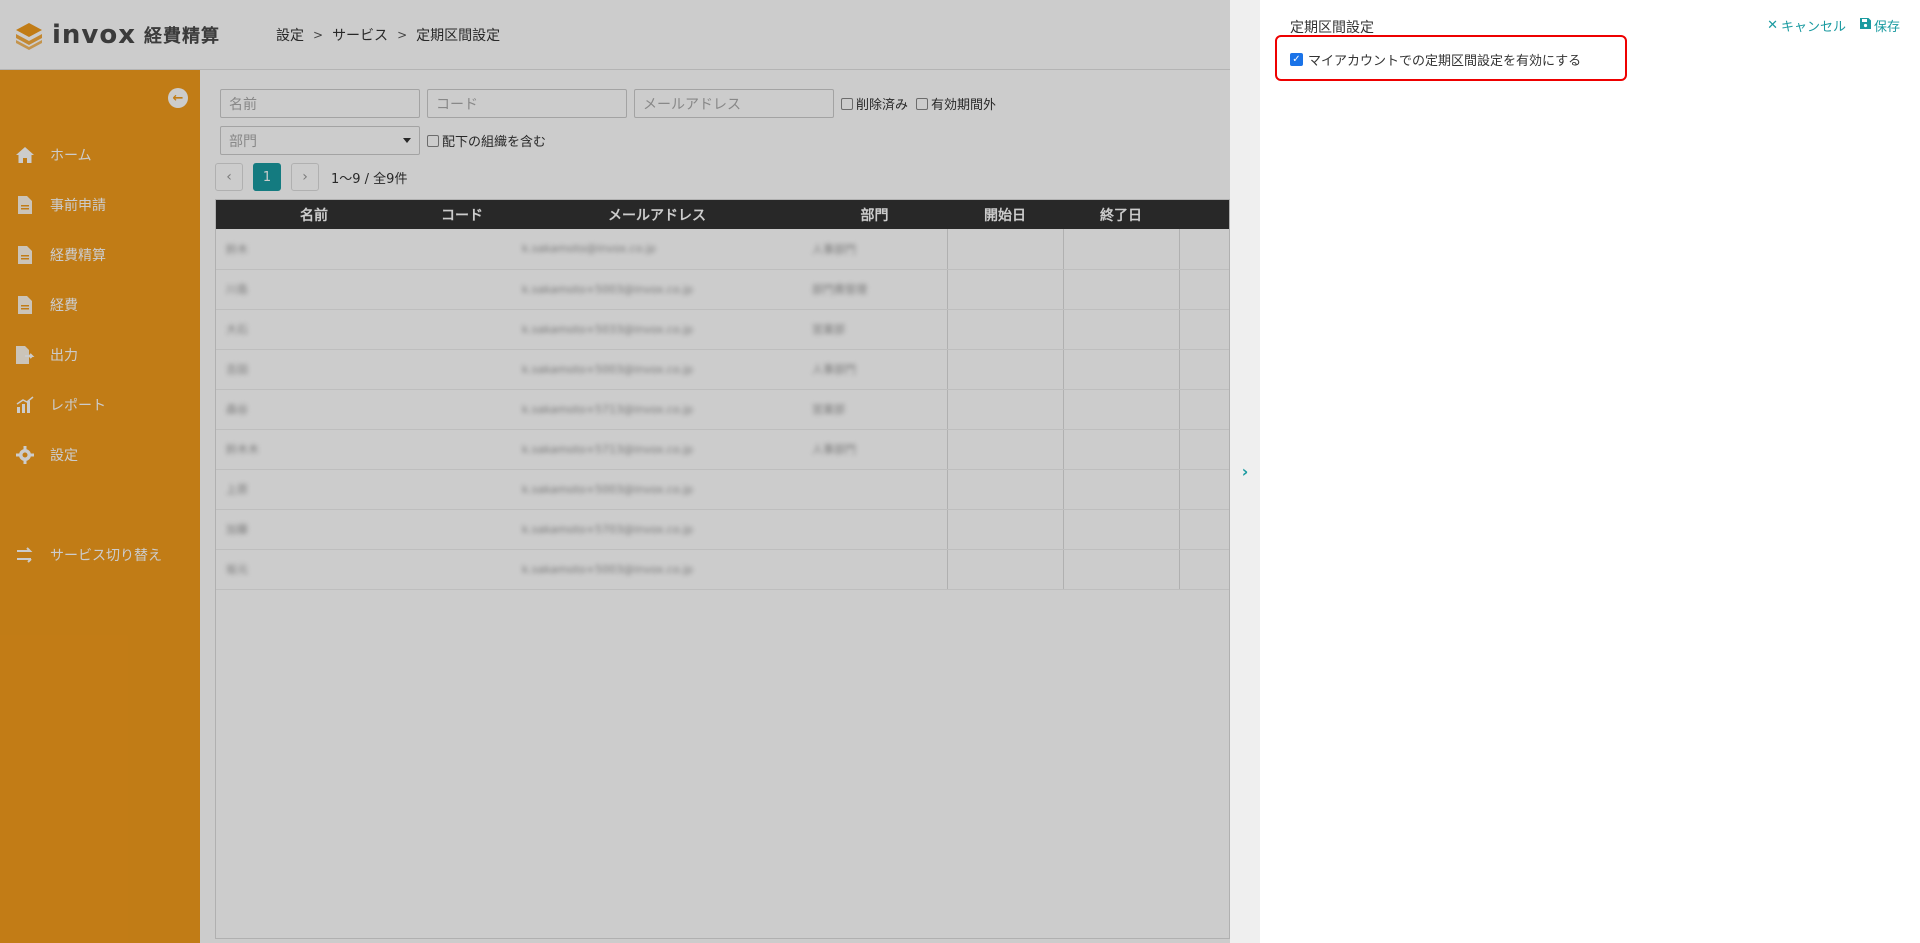 This screenshot has width=1920, height=943. Describe the element at coordinates (1806, 25) in the screenshot. I see `cancel-button: ✕ キャンセル` at that location.